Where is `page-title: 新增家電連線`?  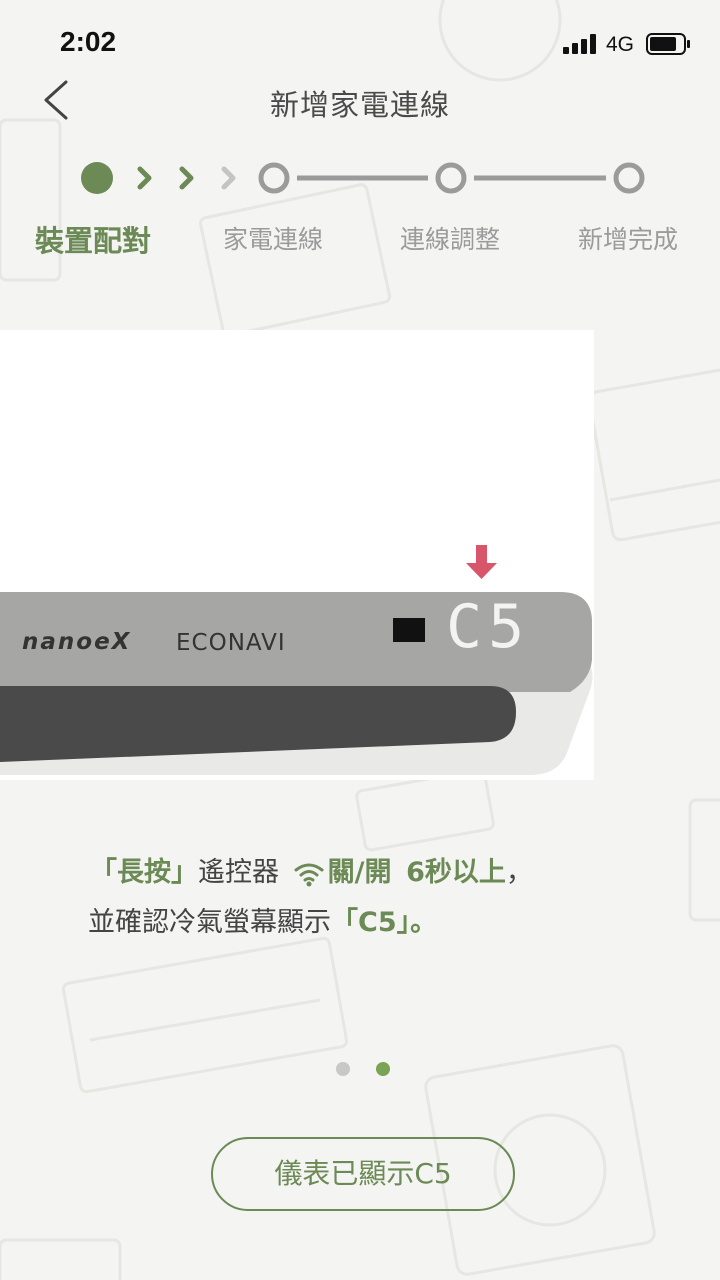
page-title: 新增家電連線 is located at coordinates (359, 105).